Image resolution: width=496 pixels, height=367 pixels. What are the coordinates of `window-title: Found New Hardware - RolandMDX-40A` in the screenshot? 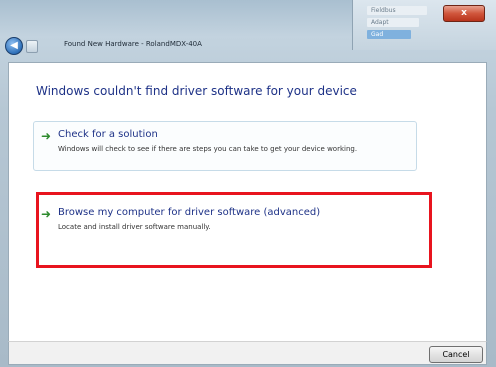 It's located at (133, 44).